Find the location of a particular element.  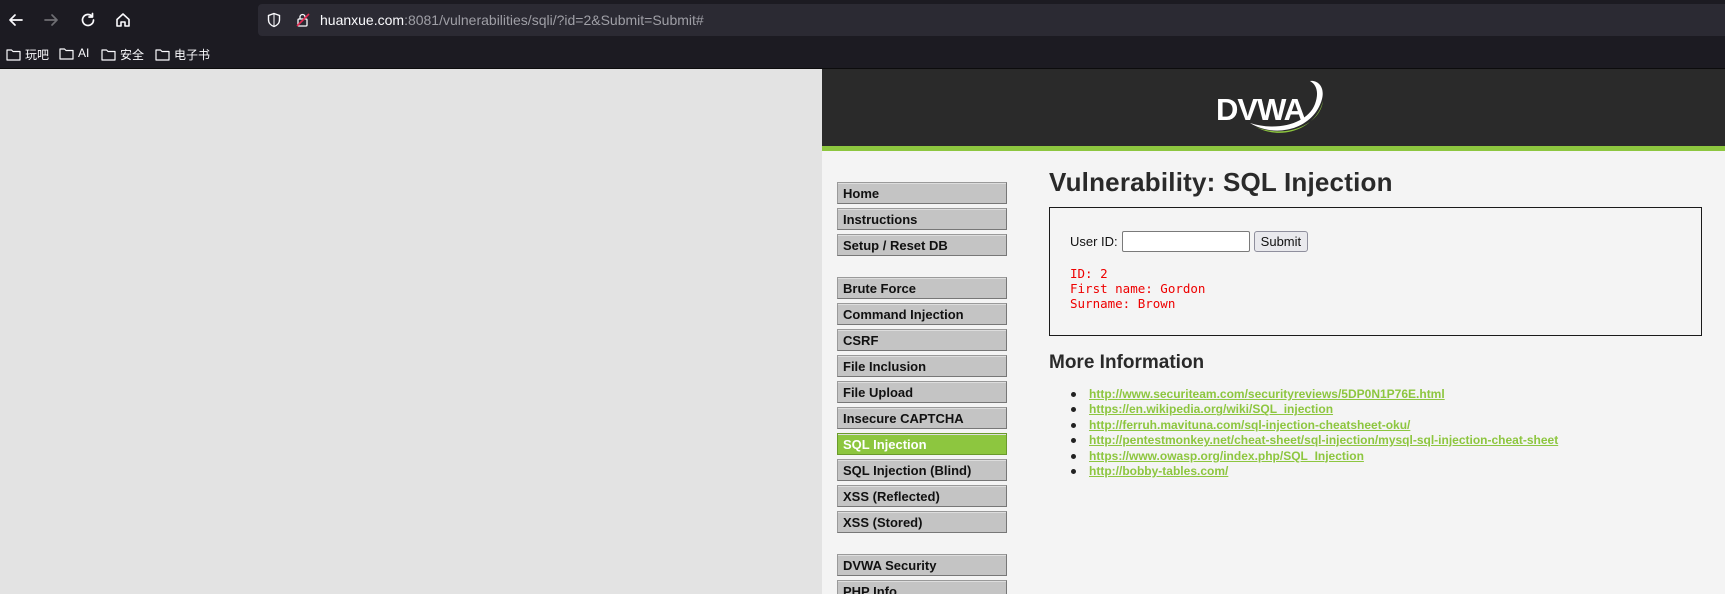

menu-item-home: Home is located at coordinates (922, 193).